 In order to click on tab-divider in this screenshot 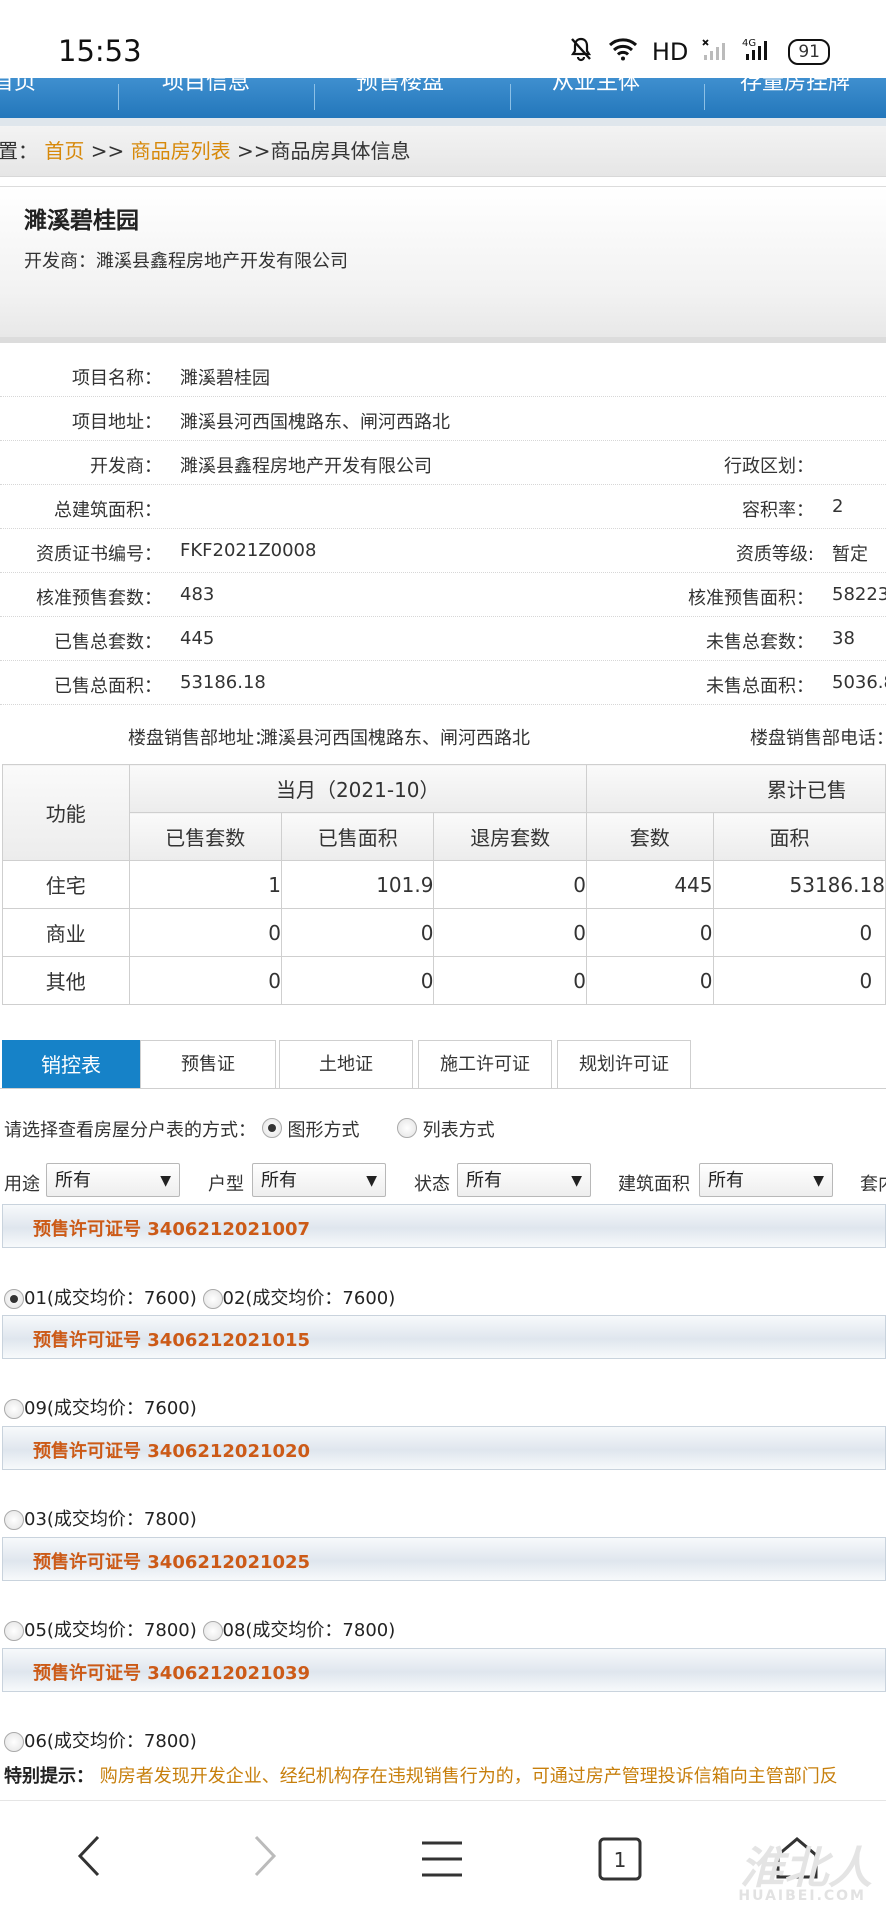, I will do `click(443, 1088)`.